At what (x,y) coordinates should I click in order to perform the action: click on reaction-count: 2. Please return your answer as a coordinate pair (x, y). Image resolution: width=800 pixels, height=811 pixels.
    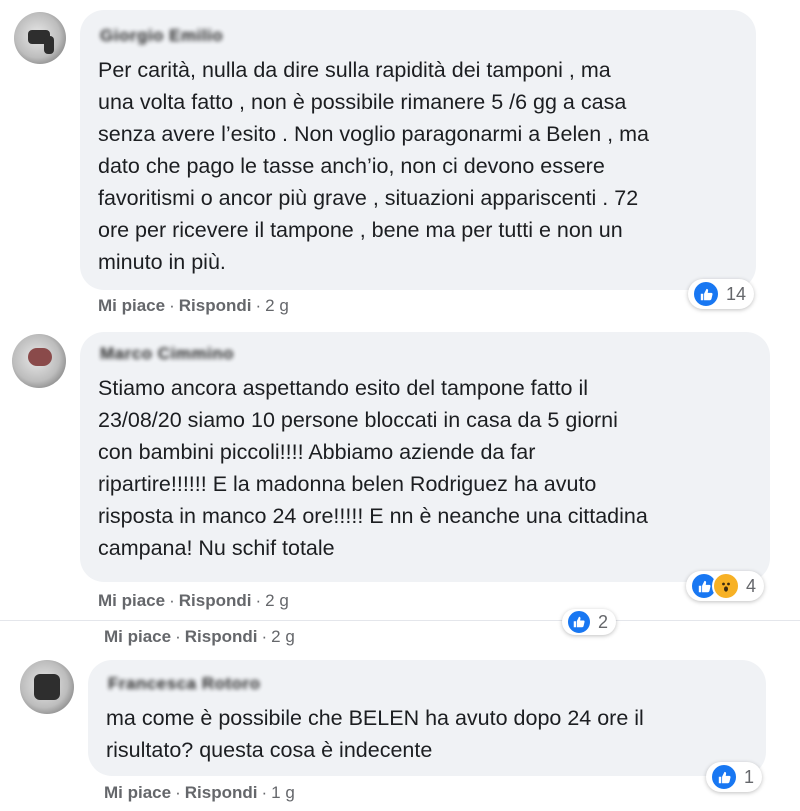
    Looking at the image, I should click on (603, 621).